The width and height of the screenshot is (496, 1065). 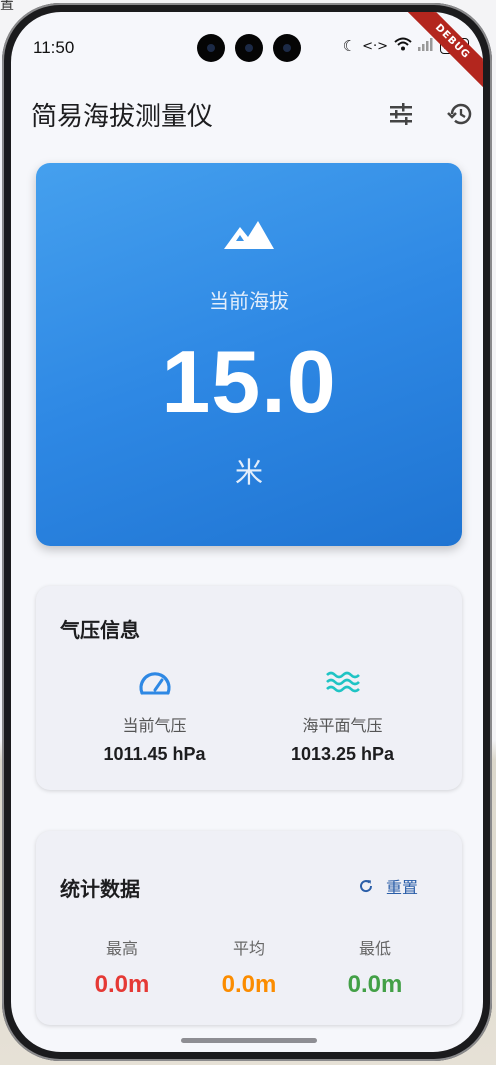 What do you see at coordinates (122, 967) in the screenshot?
I see `stat-max: 最高 0.0m` at bounding box center [122, 967].